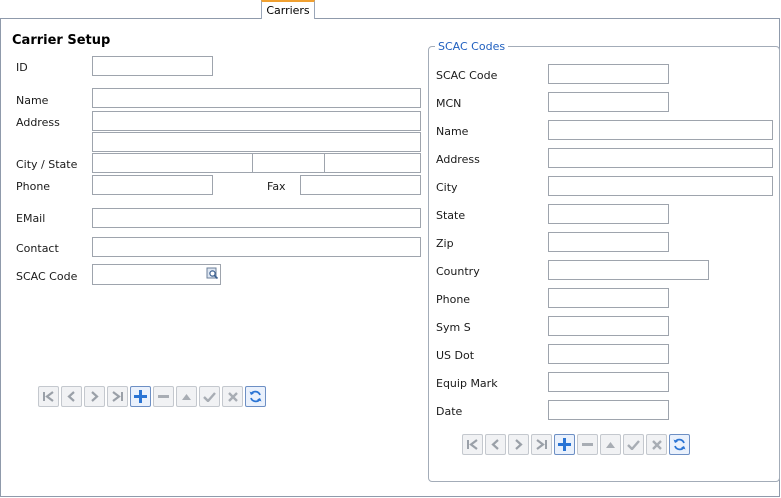  What do you see at coordinates (660, 158) in the screenshot?
I see `scac-address-field` at bounding box center [660, 158].